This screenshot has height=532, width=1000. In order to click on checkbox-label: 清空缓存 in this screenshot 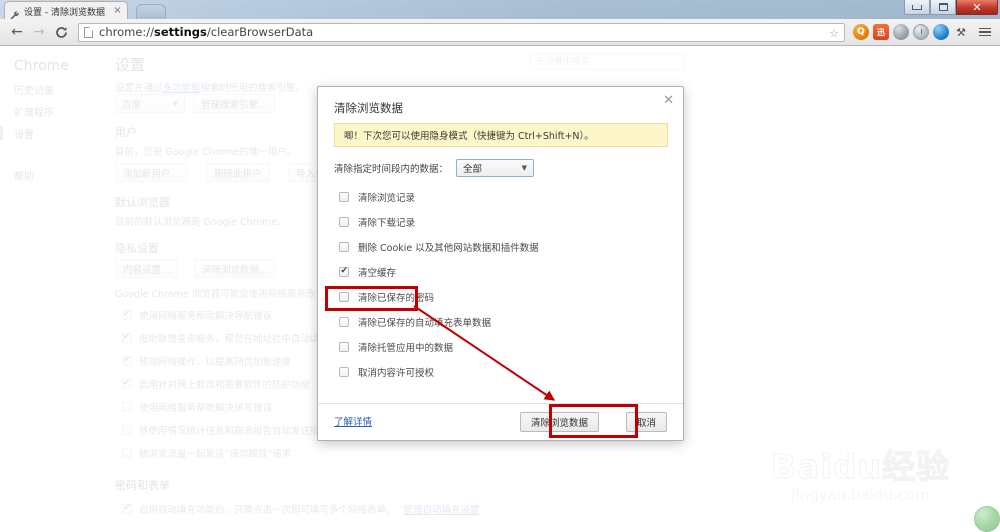, I will do `click(377, 273)`.